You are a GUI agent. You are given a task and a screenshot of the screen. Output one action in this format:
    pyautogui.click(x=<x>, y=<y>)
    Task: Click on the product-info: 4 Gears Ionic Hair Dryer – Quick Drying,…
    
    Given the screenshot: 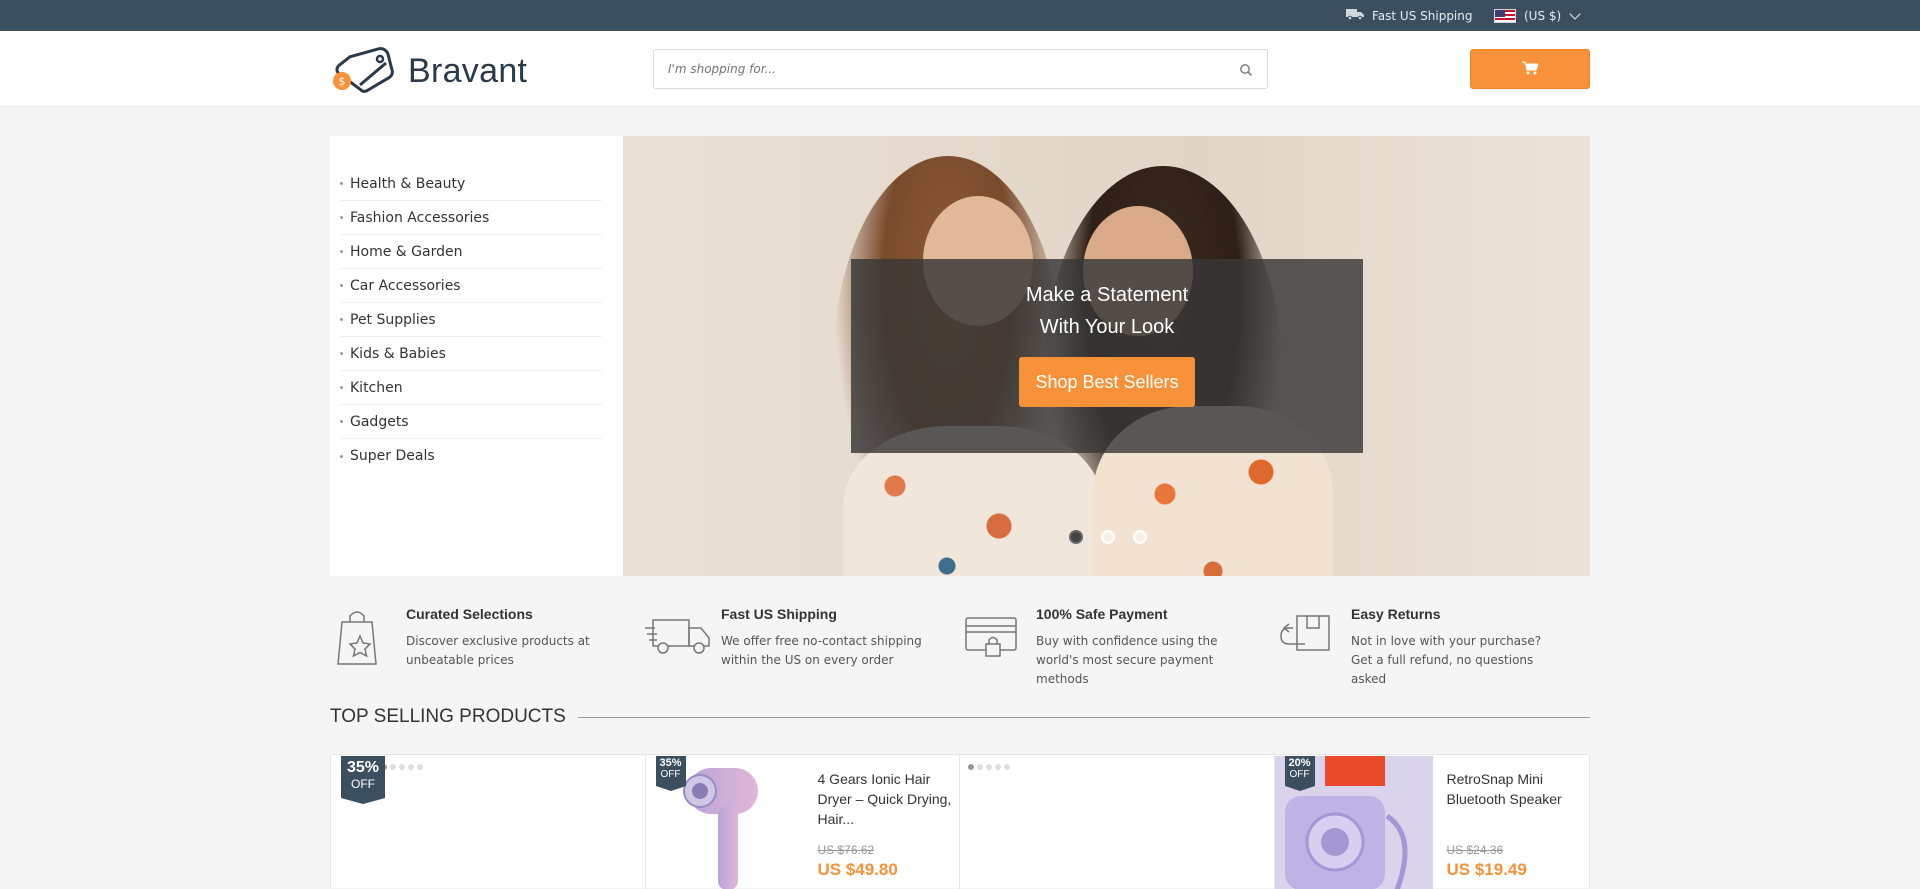 What is the action you would take?
    pyautogui.click(x=885, y=824)
    